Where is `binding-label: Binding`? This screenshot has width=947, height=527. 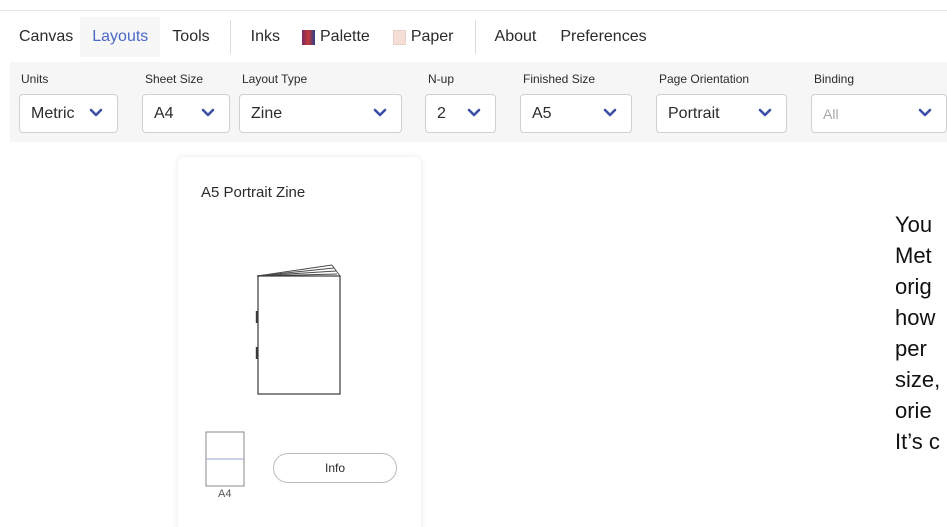
binding-label: Binding is located at coordinates (834, 79).